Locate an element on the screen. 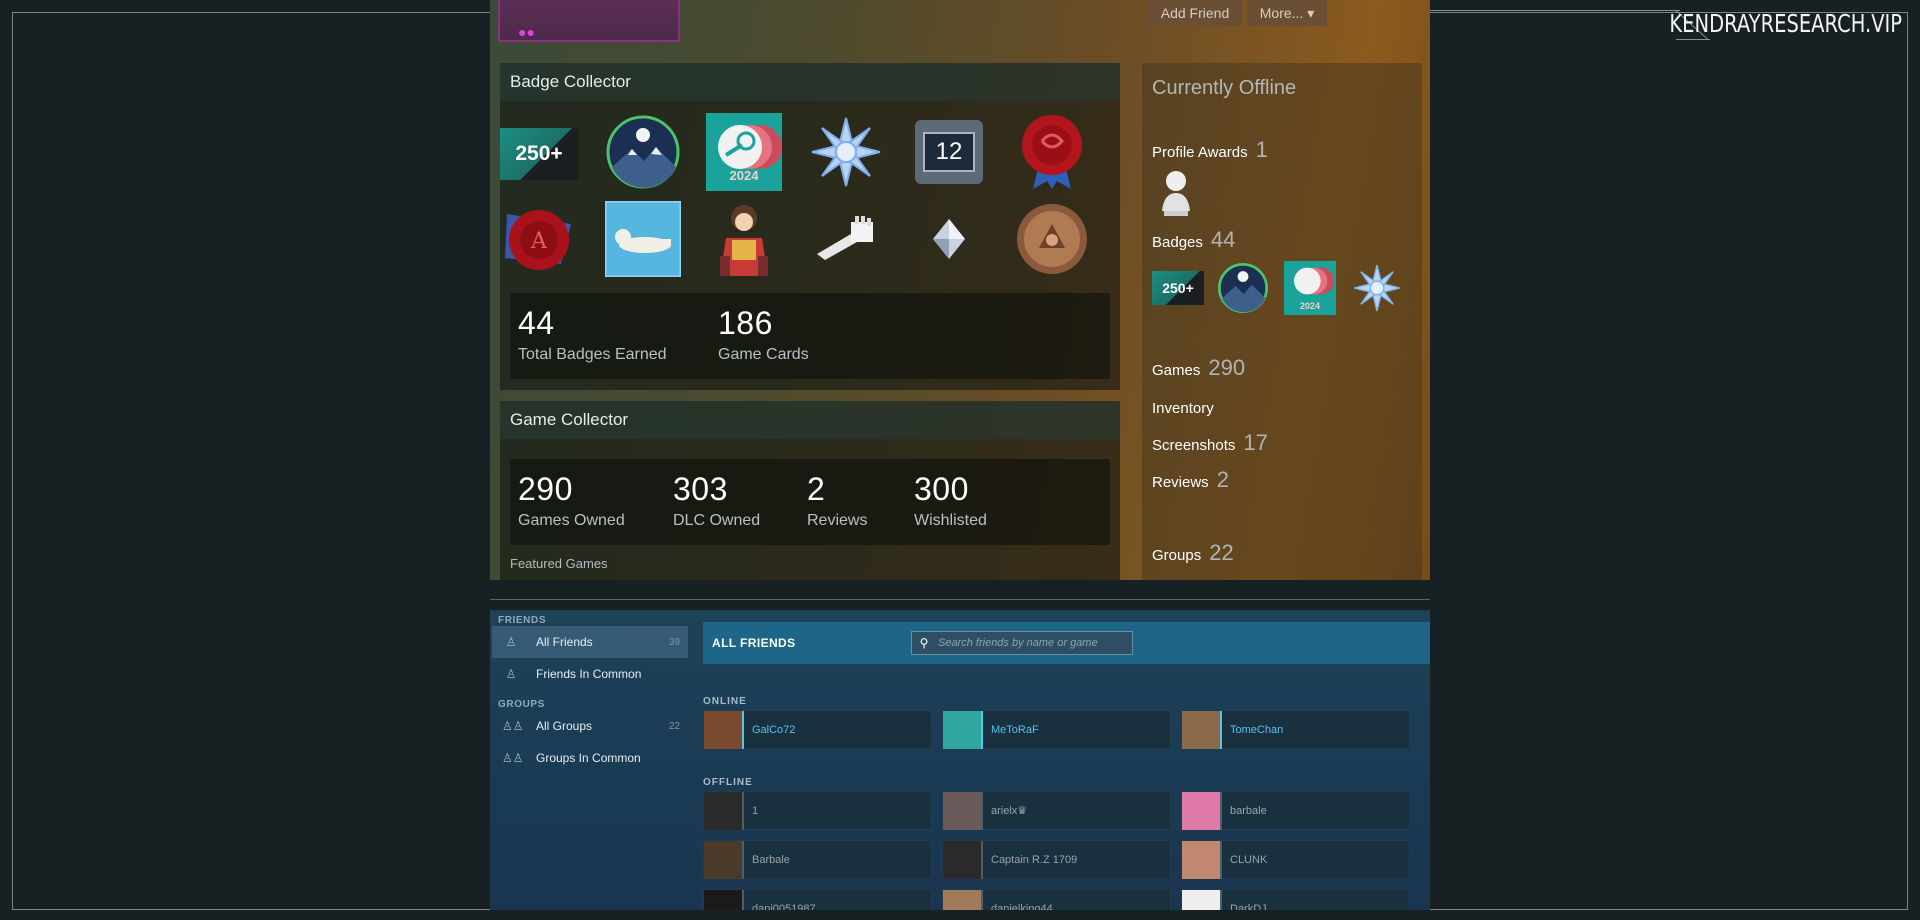 The image size is (1920, 920). years-of-service-badge: 12 is located at coordinates (949, 152).